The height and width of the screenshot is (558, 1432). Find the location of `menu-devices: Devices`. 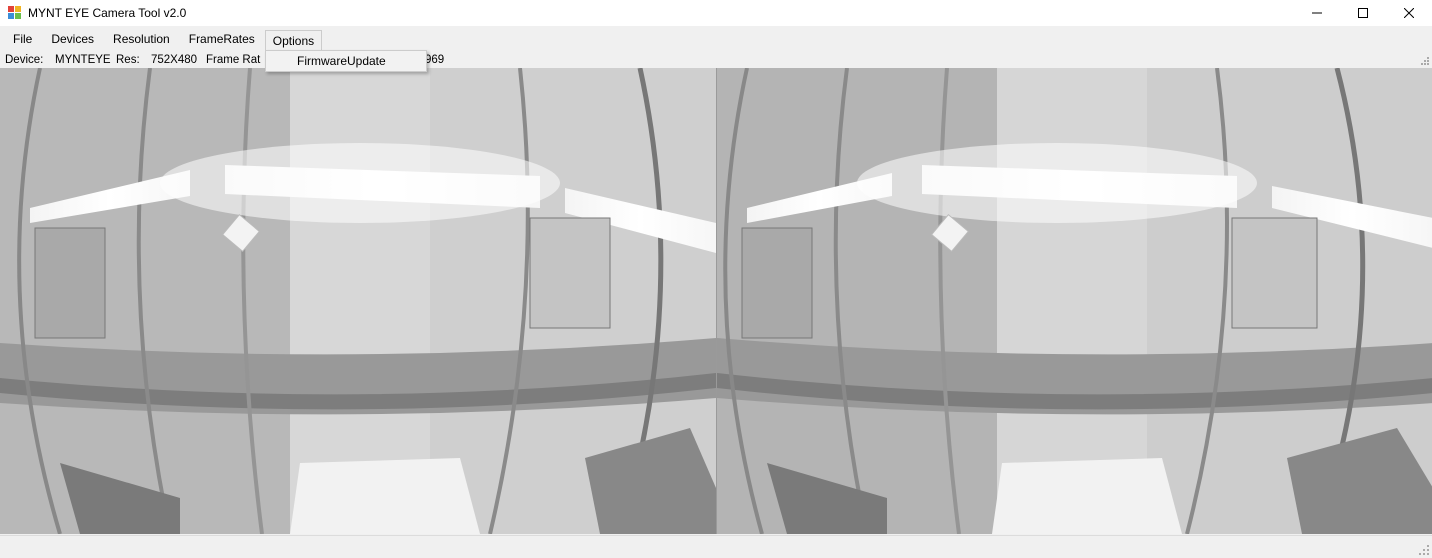

menu-devices: Devices is located at coordinates (72, 39).